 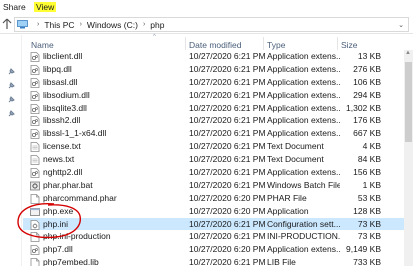 What do you see at coordinates (371, 146) in the screenshot?
I see `file-size: 4 KB` at bounding box center [371, 146].